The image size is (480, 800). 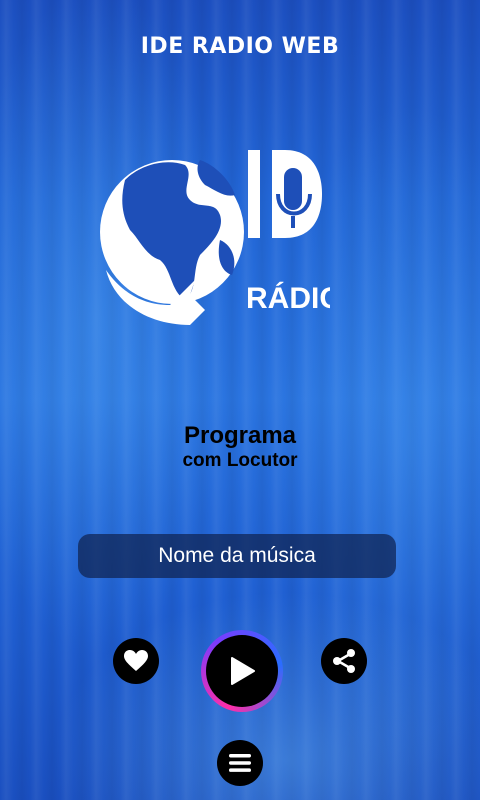 I want to click on share-icon, so click(x=344, y=661).